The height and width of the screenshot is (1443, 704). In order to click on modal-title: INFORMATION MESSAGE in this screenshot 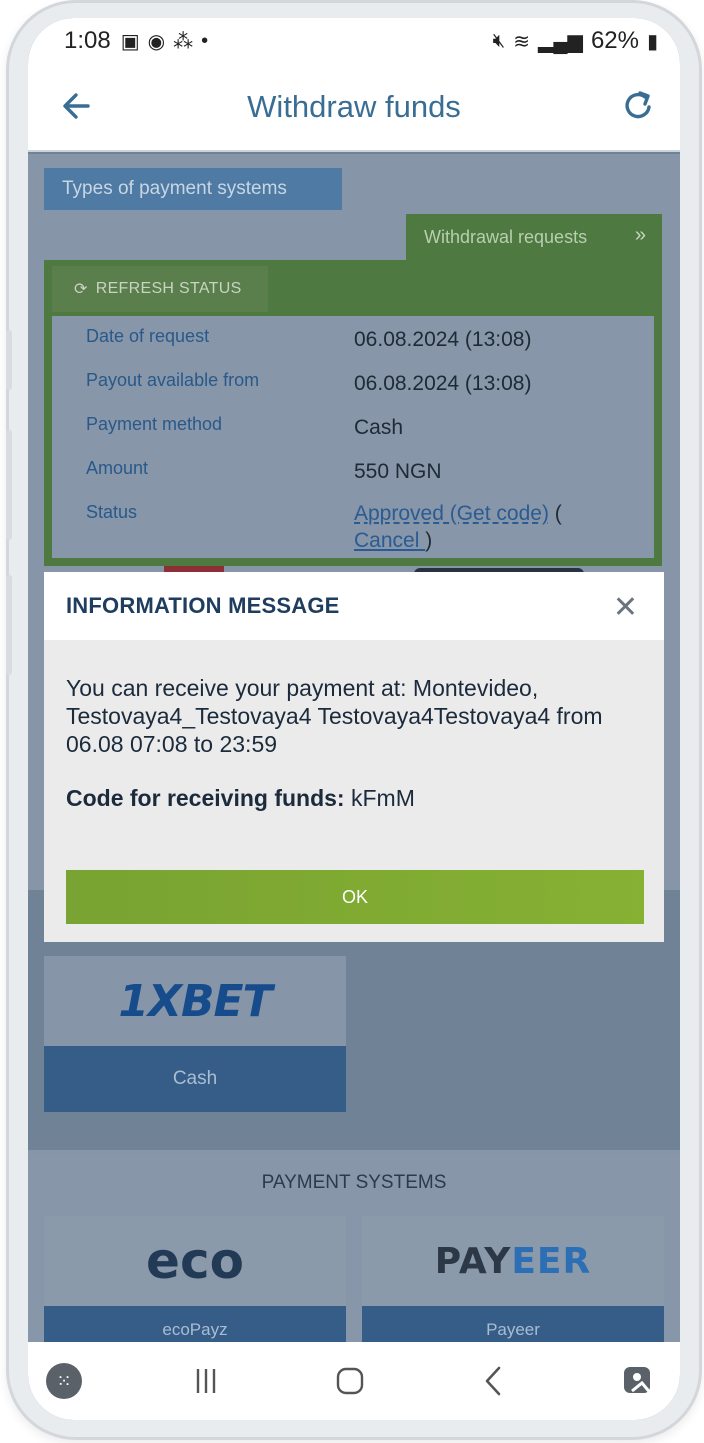, I will do `click(203, 605)`.